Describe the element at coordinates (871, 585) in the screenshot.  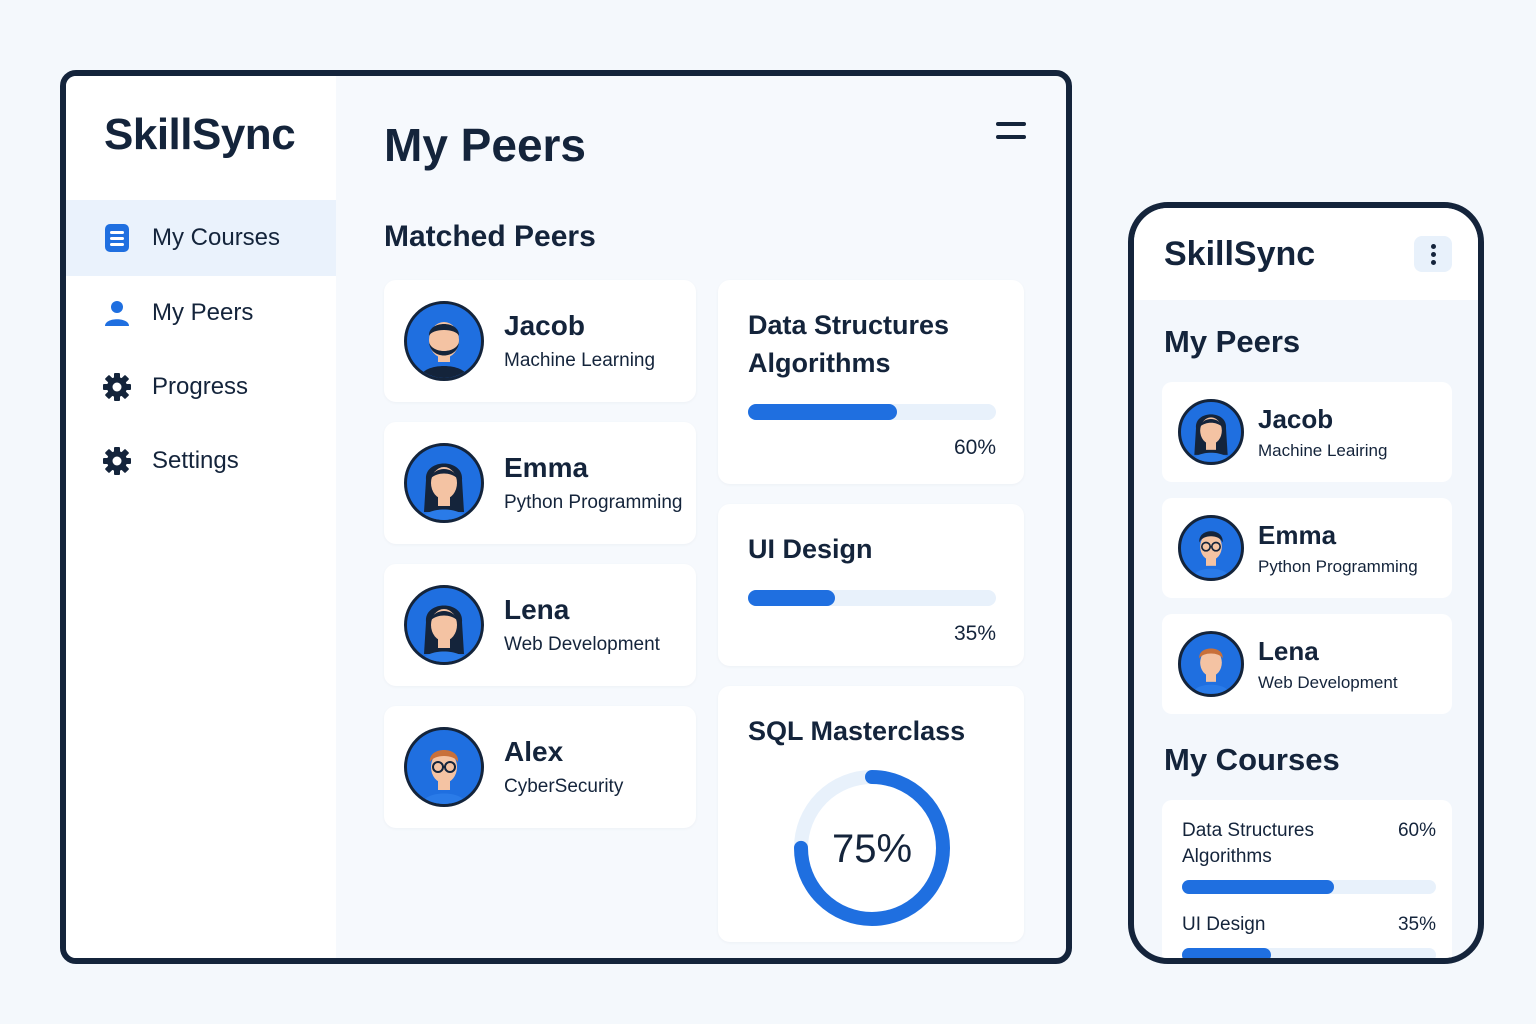
I see `course-card-ui-design: UI Design 35%` at that location.